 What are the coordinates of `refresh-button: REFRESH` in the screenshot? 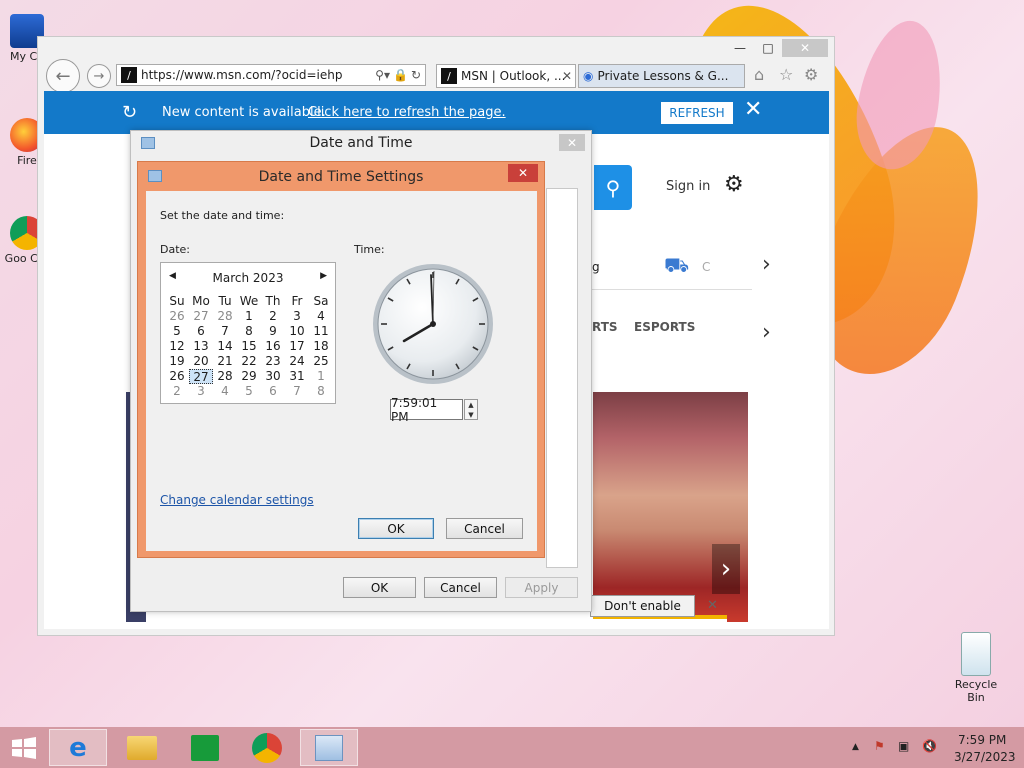 It's located at (697, 113).